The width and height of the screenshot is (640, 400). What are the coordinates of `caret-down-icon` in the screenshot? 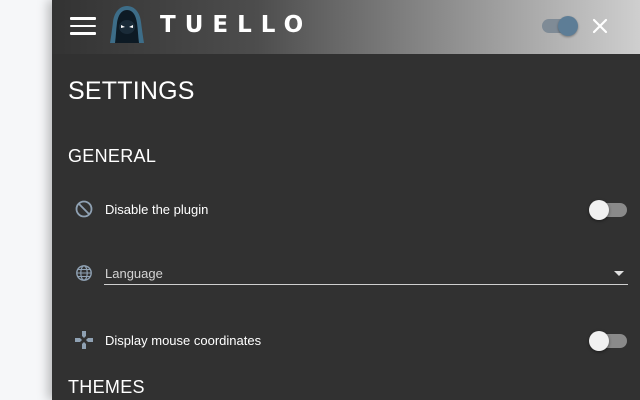 It's located at (619, 273).